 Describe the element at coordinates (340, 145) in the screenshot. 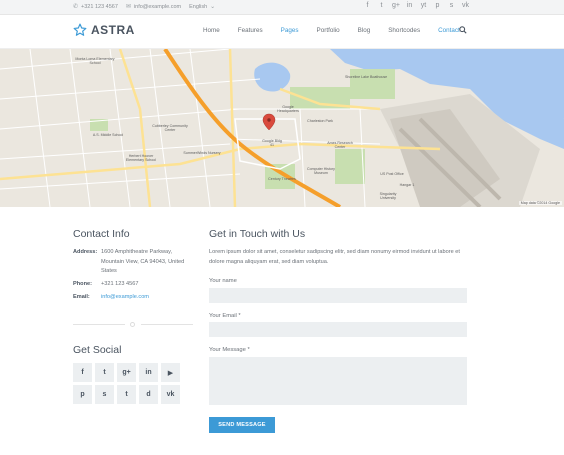

I see `map-label: Ames Research Center` at that location.